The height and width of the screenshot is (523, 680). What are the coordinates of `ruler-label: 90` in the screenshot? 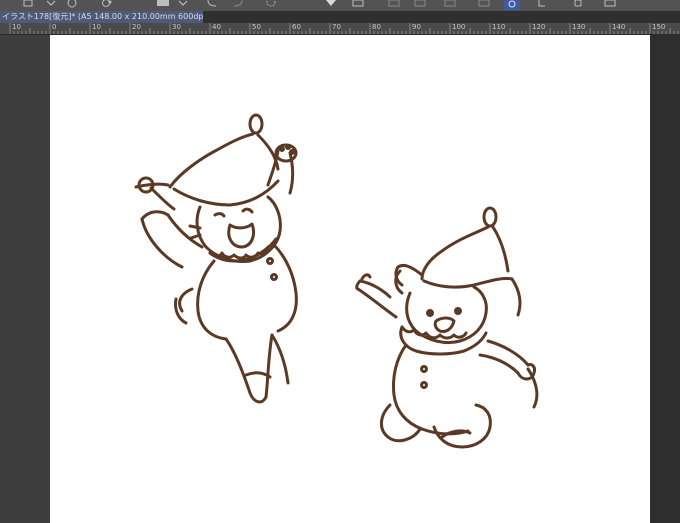 It's located at (416, 27).